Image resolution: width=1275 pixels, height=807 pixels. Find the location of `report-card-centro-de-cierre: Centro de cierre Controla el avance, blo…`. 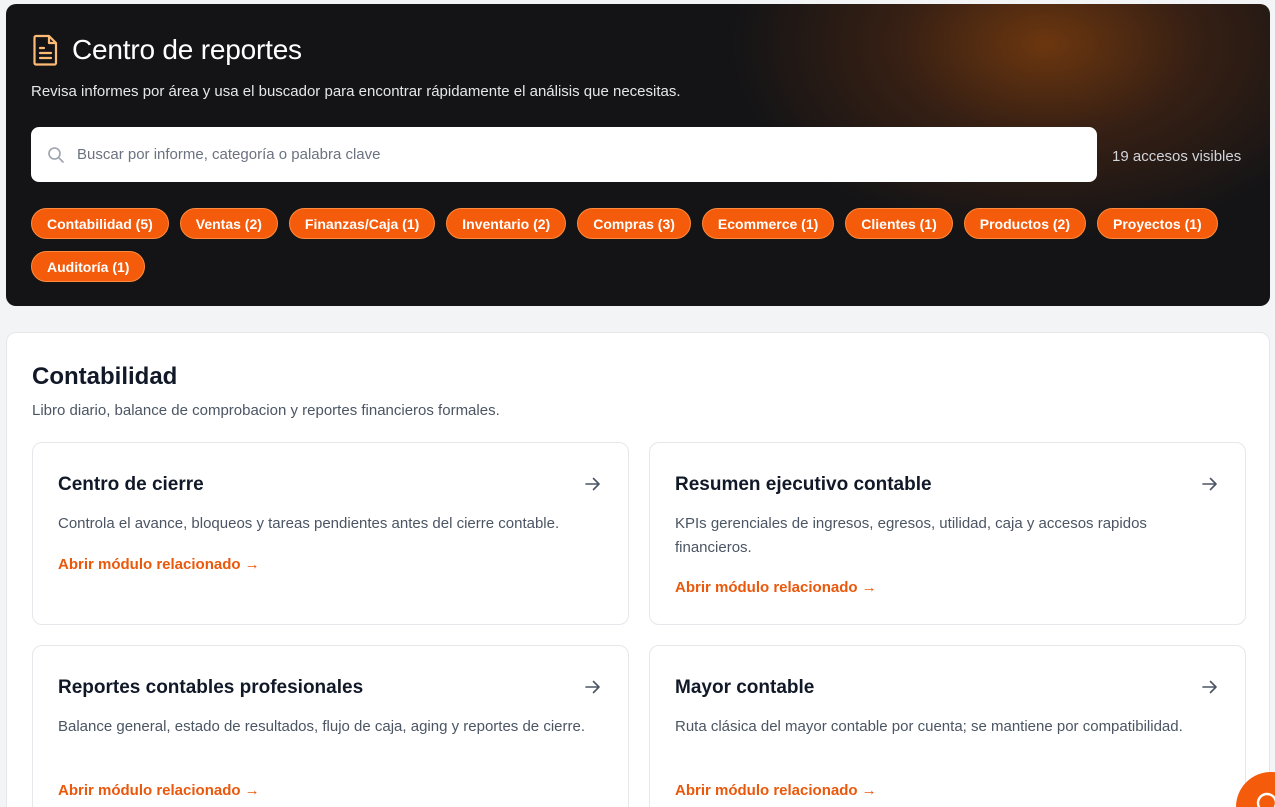

report-card-centro-de-cierre: Centro de cierre Controla el avance, blo… is located at coordinates (330, 533).